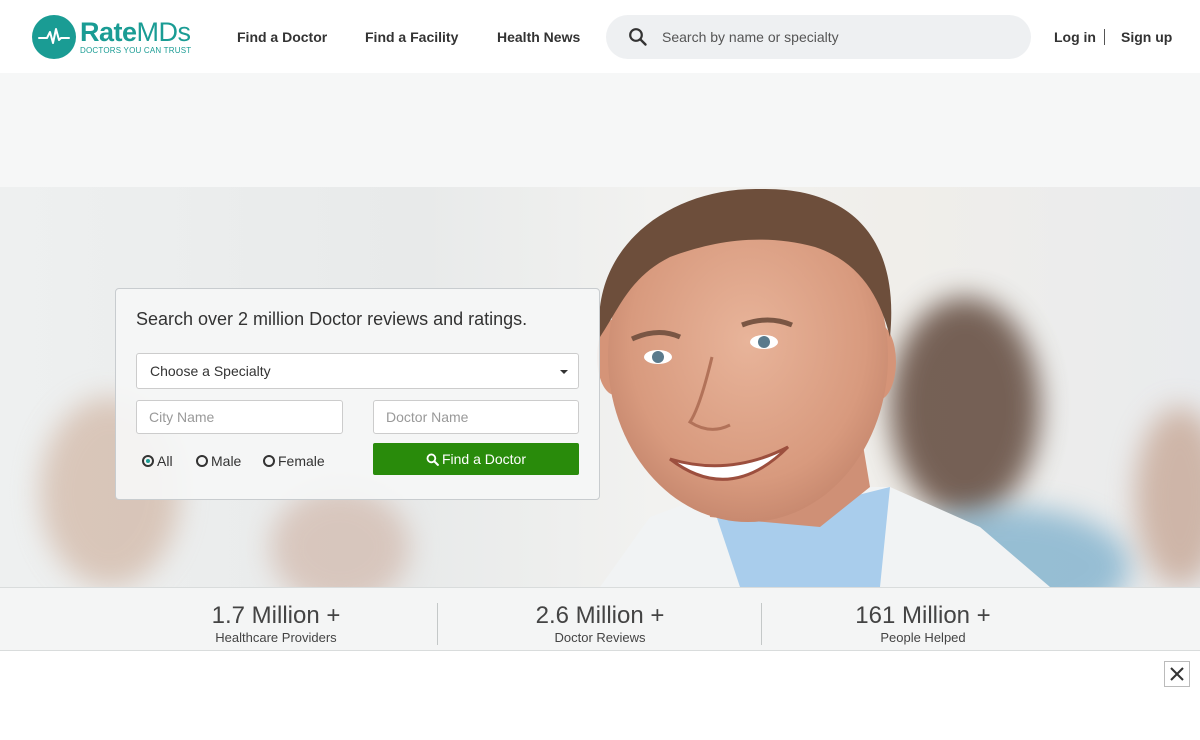  What do you see at coordinates (210, 371) in the screenshot?
I see `specialty-select-value: Choose a Specialty` at bounding box center [210, 371].